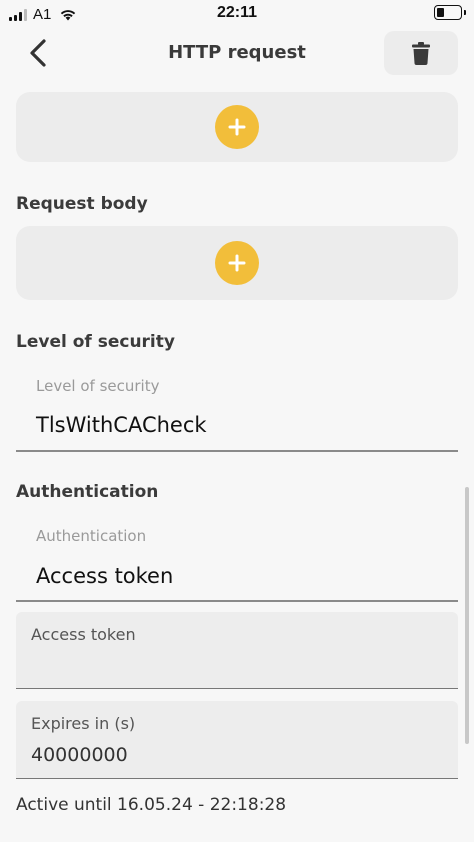 Image resolution: width=474 pixels, height=842 pixels. I want to click on status-bar: A1 22:11, so click(237, 14).